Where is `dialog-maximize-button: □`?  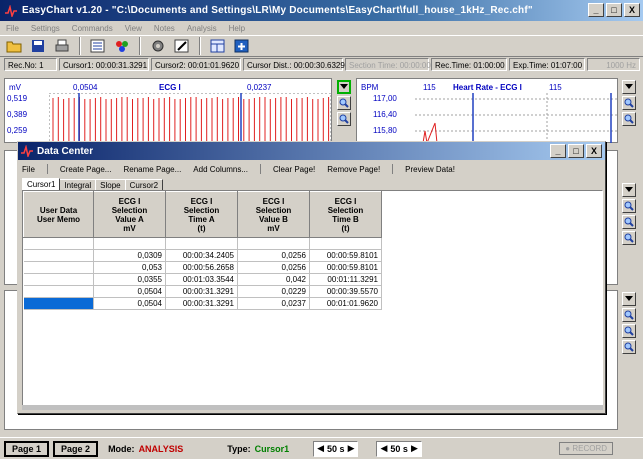
dialog-maximize-button: □ is located at coordinates (576, 151).